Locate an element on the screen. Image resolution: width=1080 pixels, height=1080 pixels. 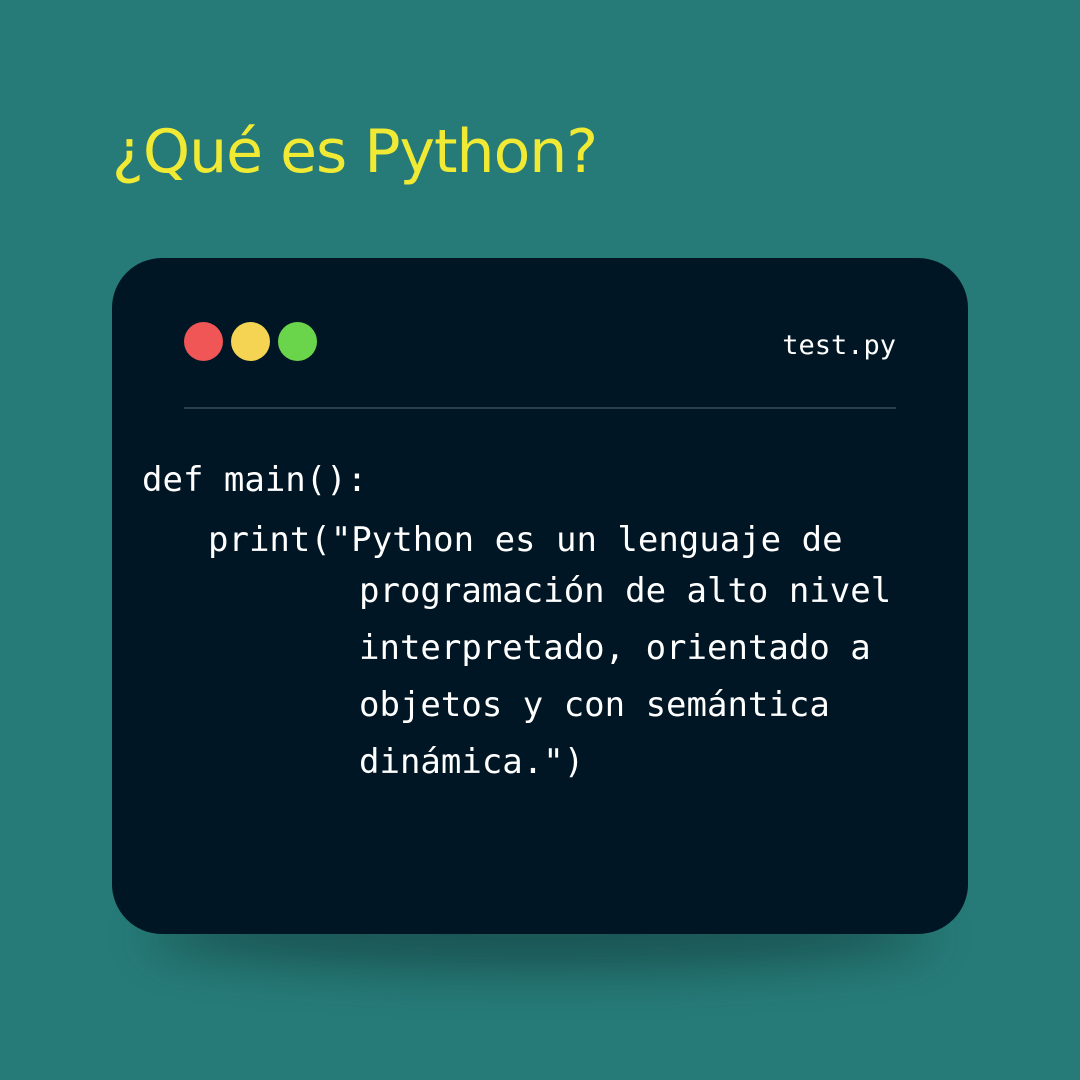
page-title: ¿Qué es Python? is located at coordinates (355, 152).